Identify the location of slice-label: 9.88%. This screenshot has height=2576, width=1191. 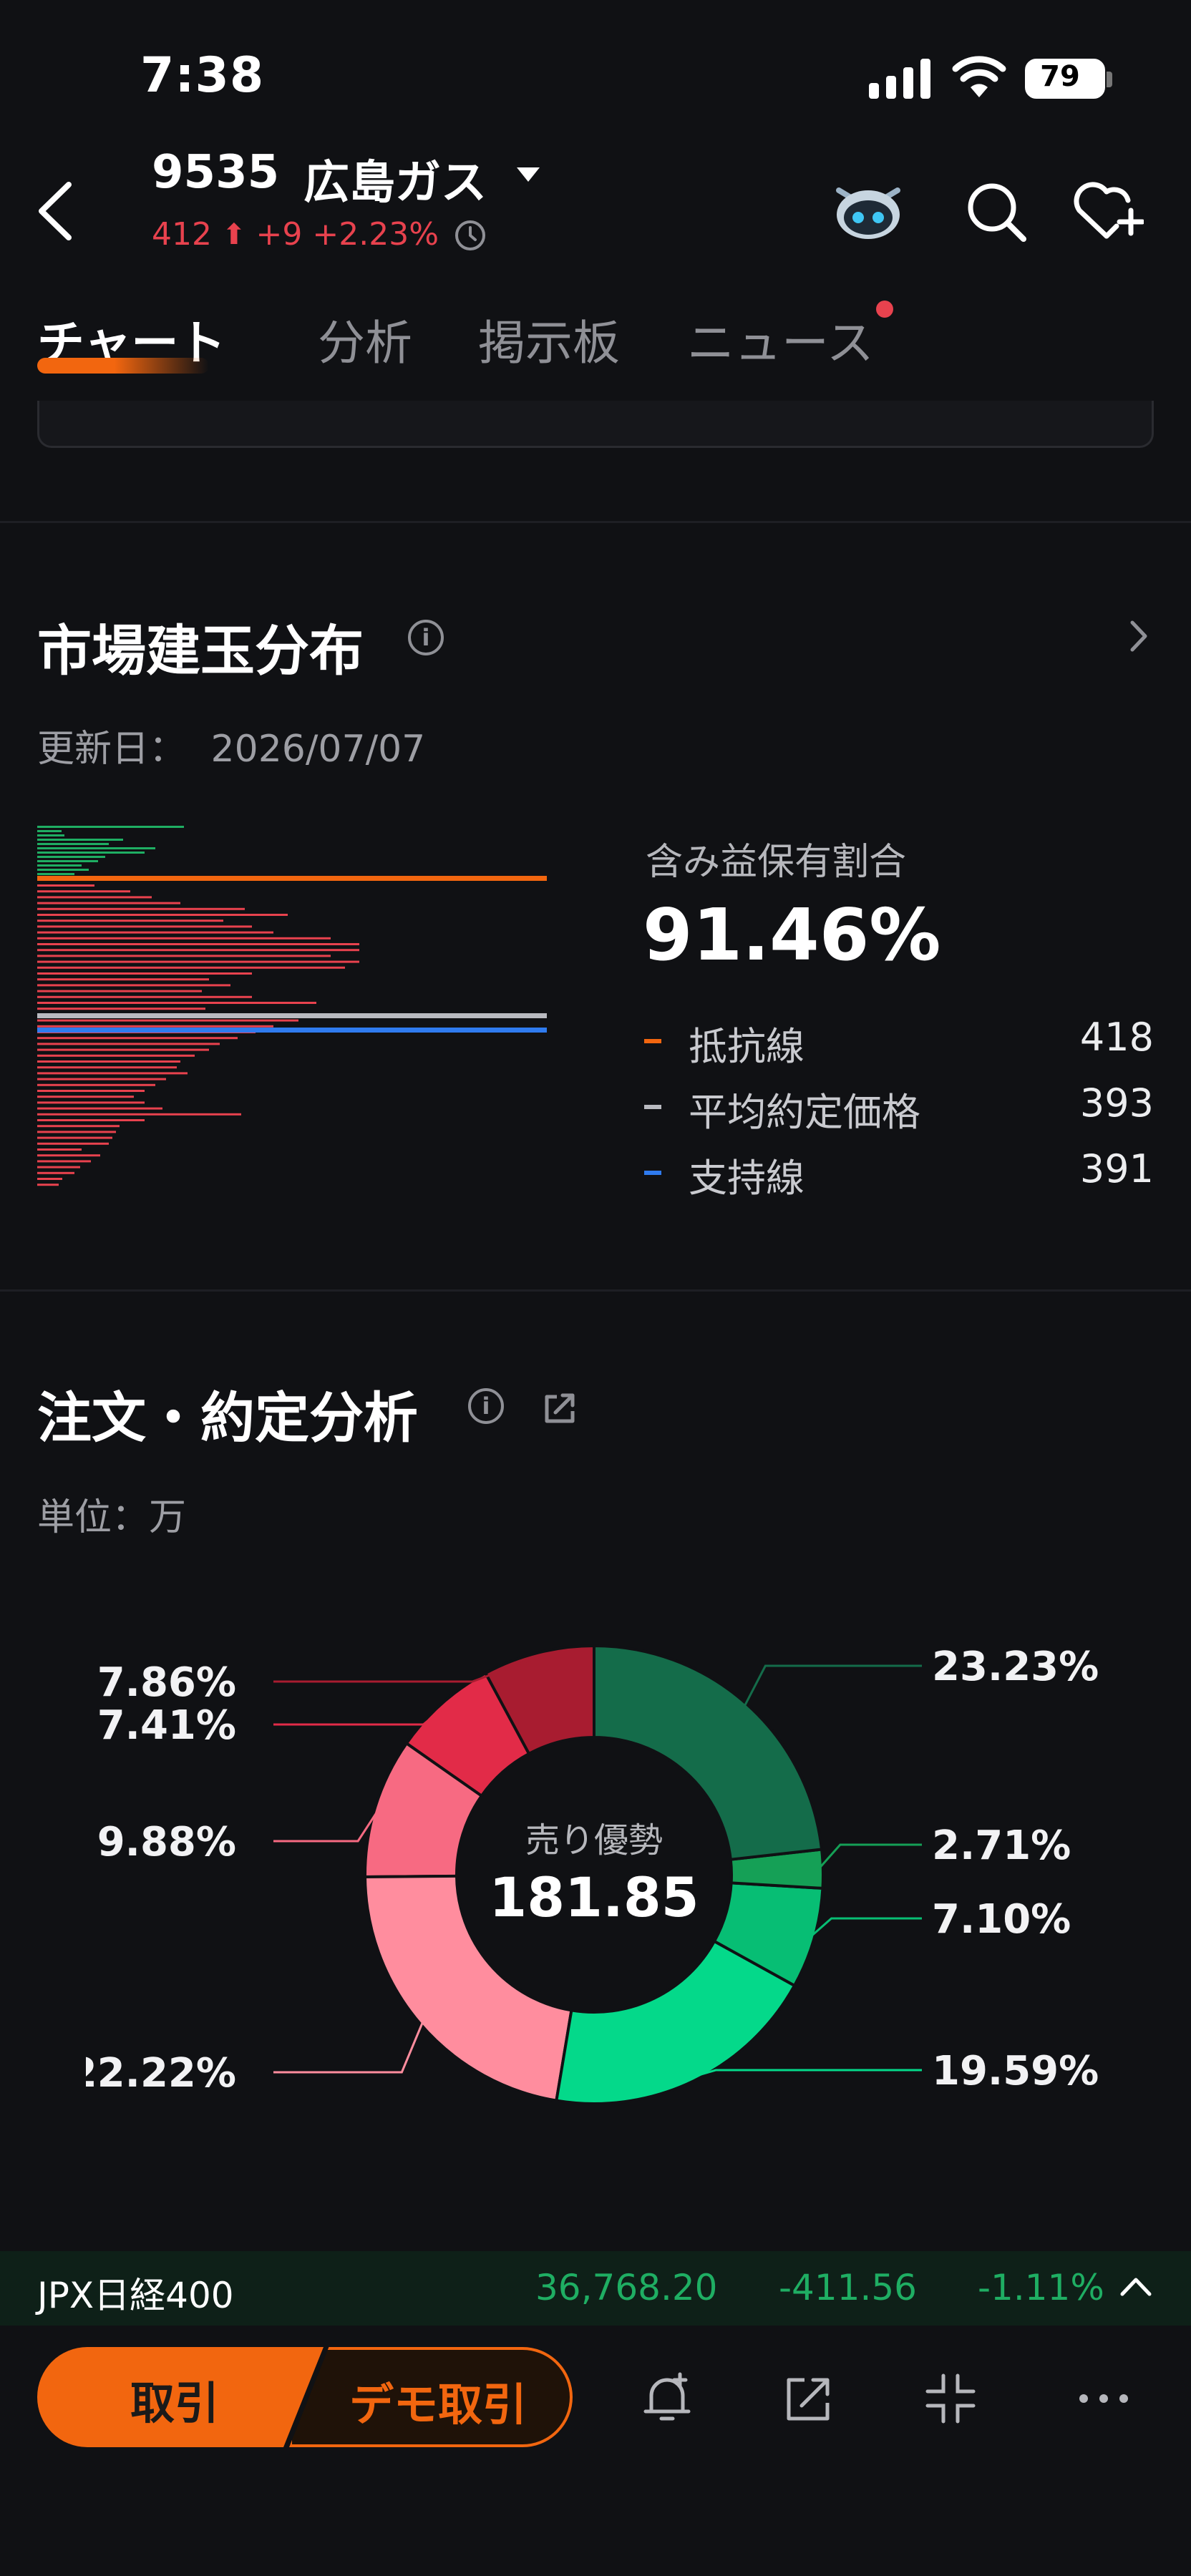
(166, 1842).